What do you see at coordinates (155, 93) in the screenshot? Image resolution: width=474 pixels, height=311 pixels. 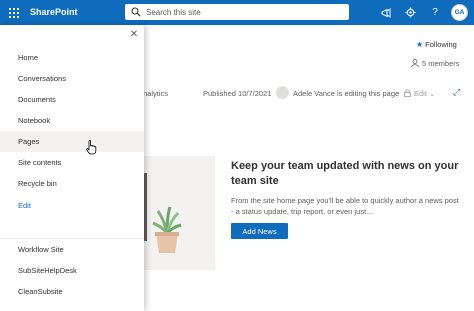 I see `analytics-link: nalytics` at bounding box center [155, 93].